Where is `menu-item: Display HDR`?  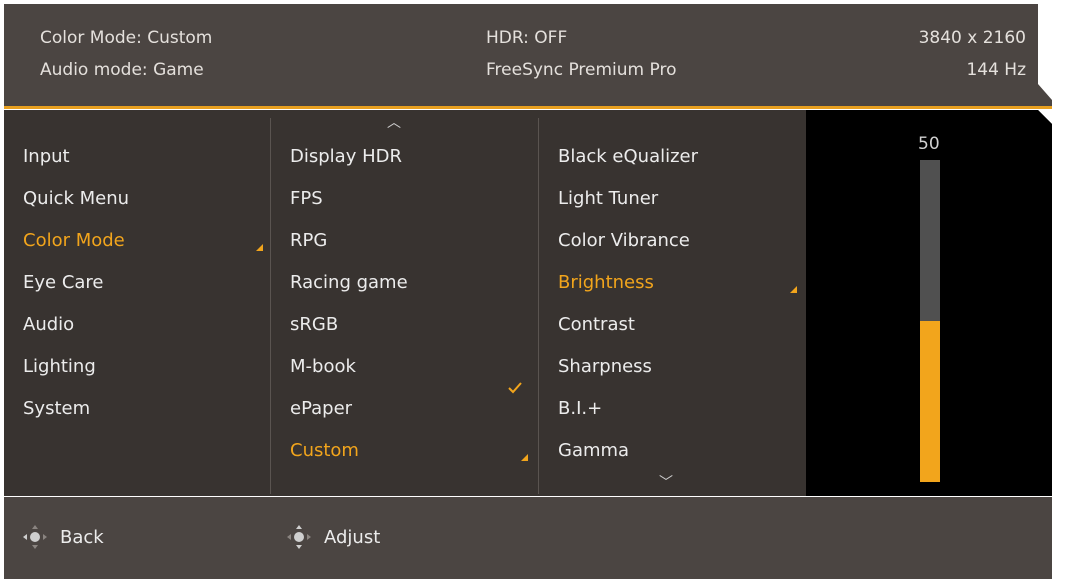
menu-item: Display HDR is located at coordinates (346, 156).